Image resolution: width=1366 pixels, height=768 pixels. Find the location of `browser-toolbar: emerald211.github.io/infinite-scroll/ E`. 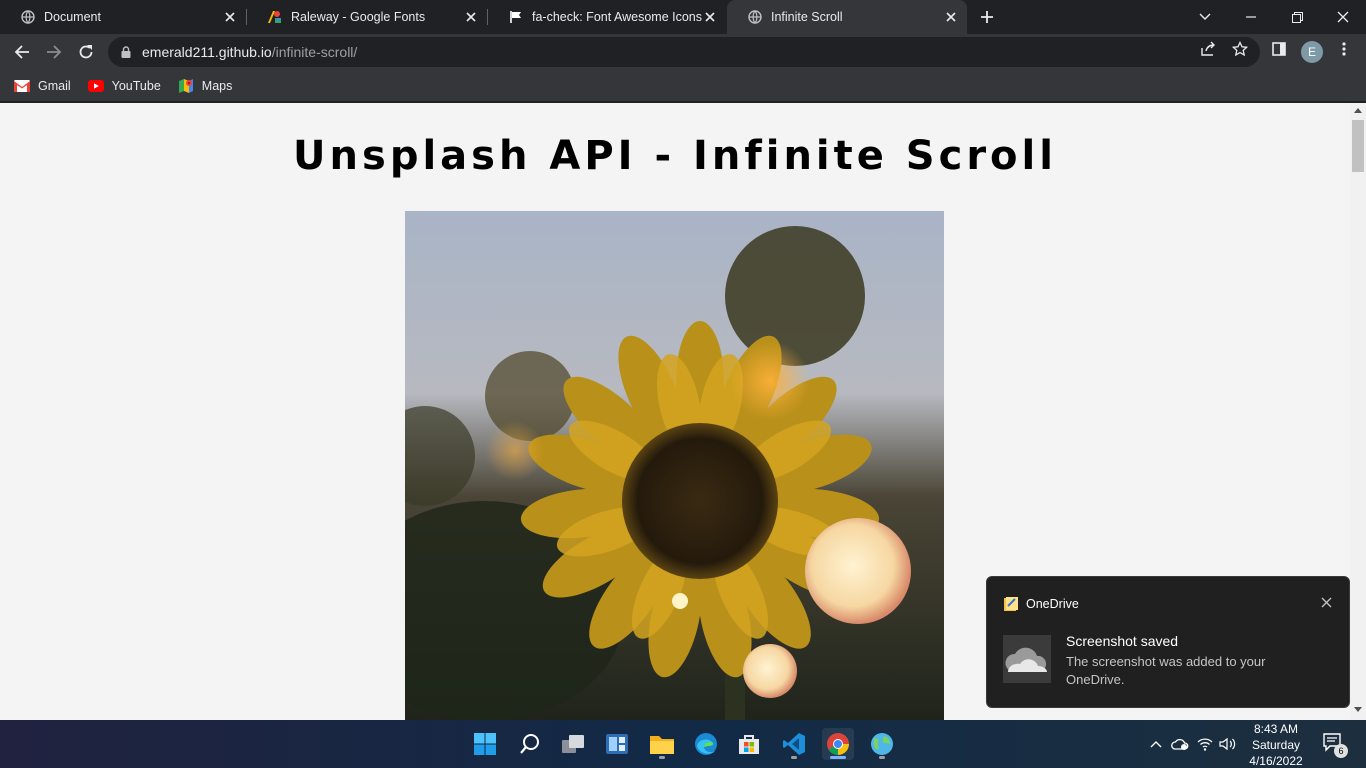

browser-toolbar: emerald211.github.io/infinite-scroll/ E is located at coordinates (683, 52).